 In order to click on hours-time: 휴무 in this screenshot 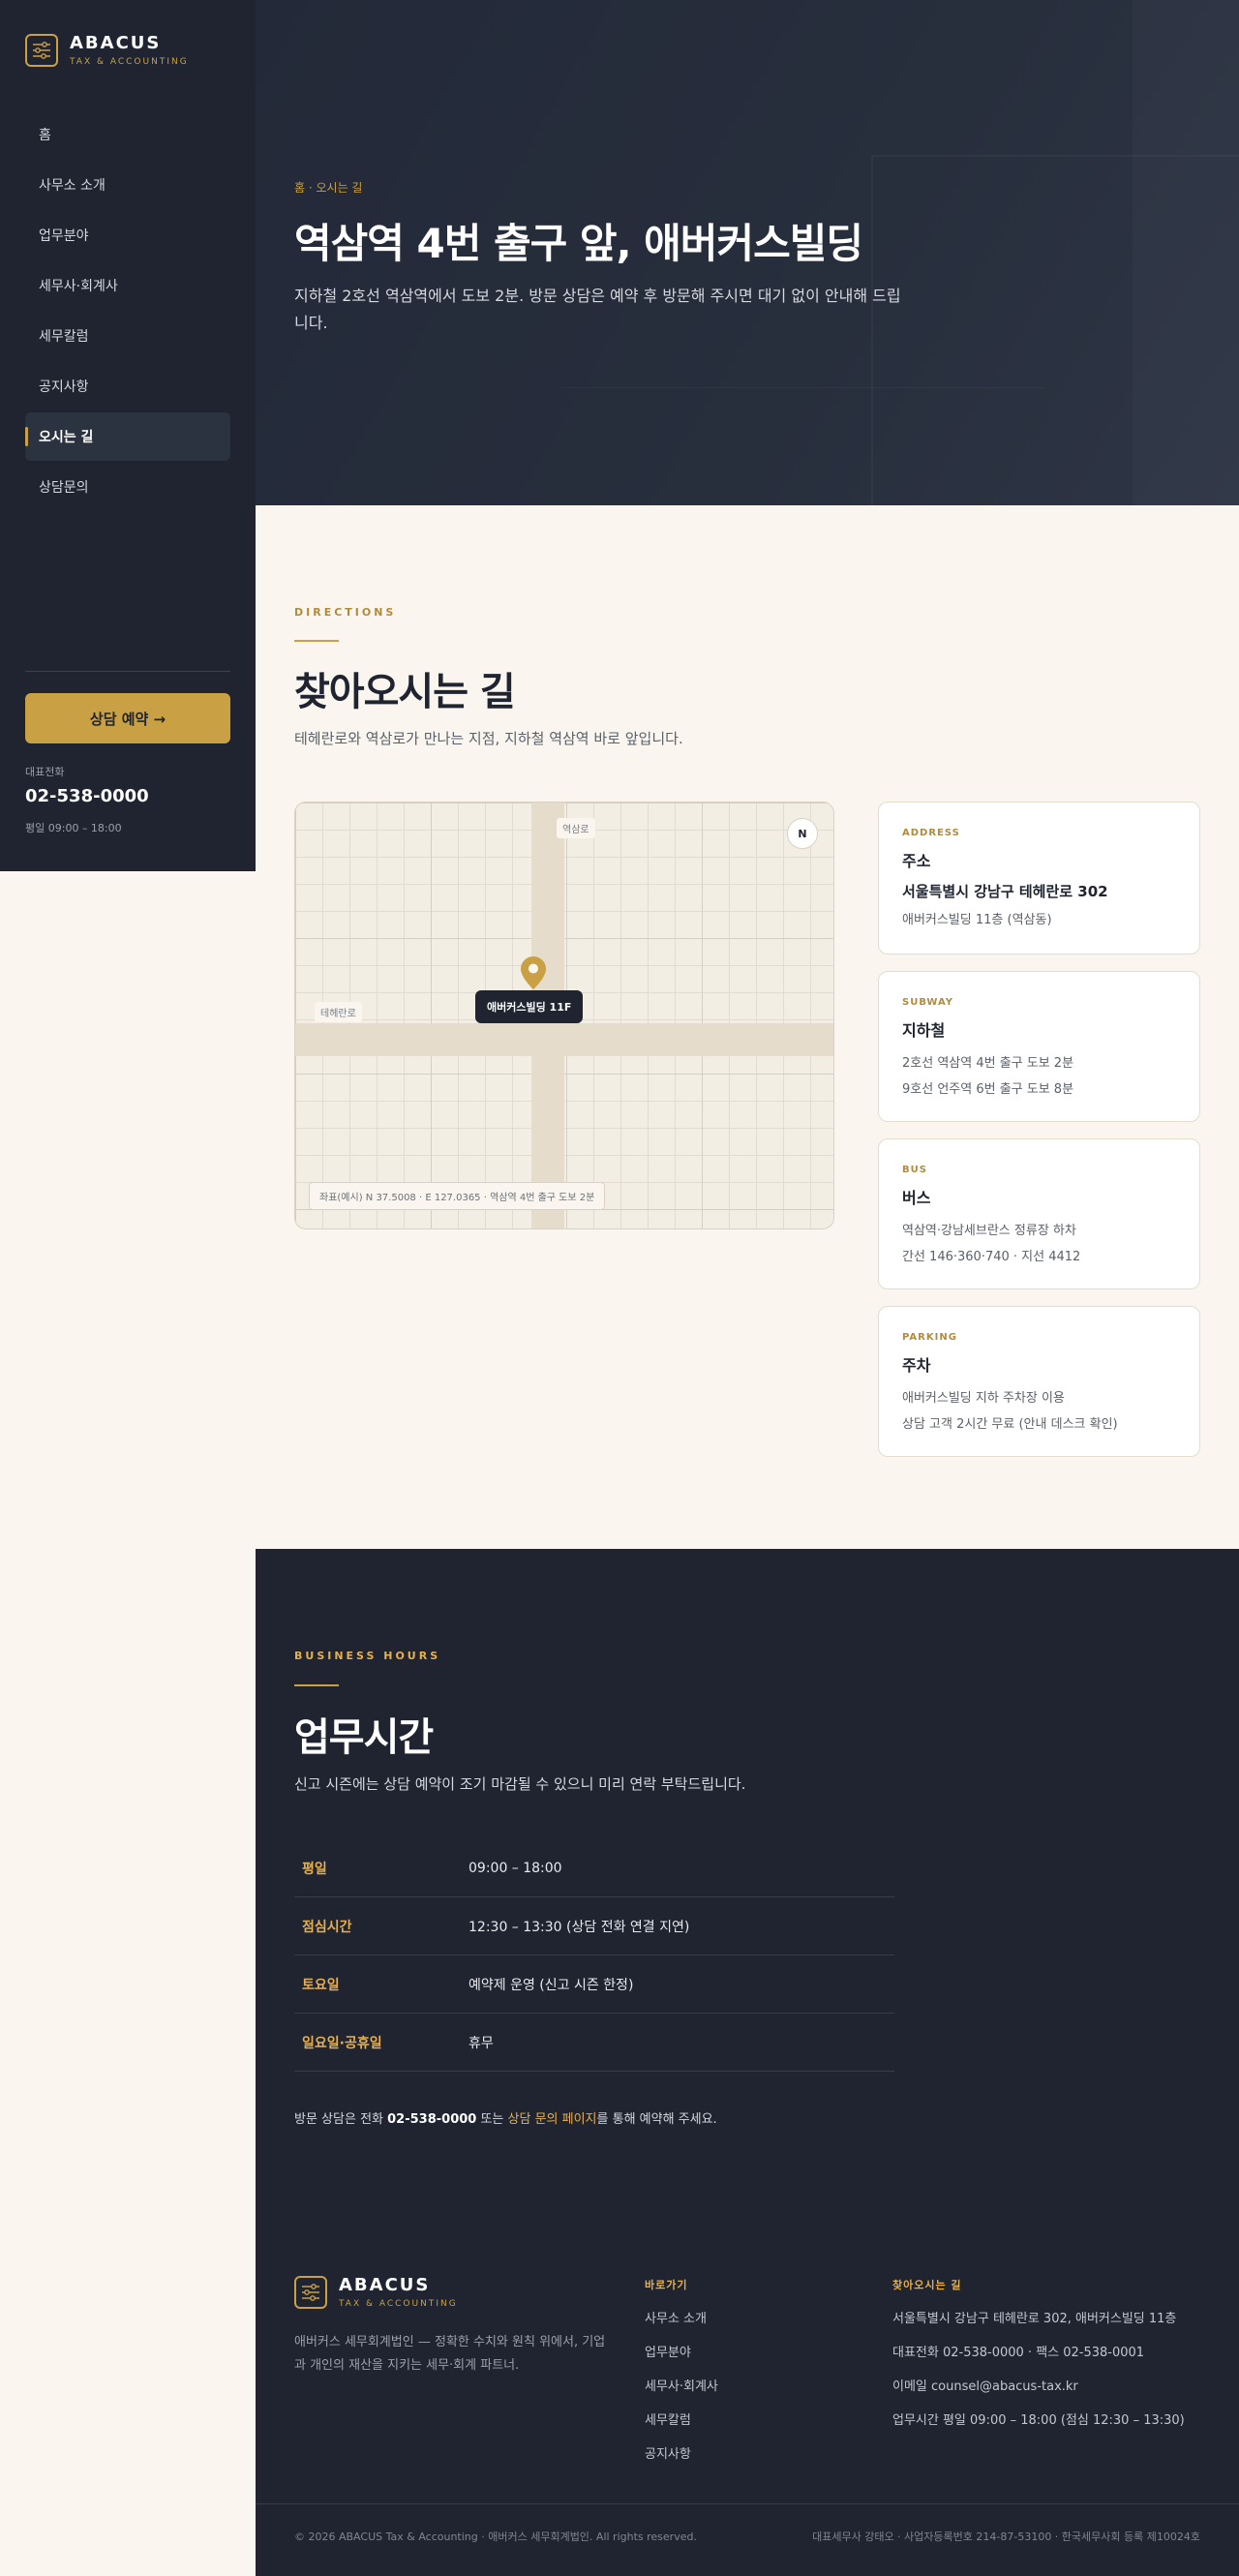, I will do `click(481, 2043)`.